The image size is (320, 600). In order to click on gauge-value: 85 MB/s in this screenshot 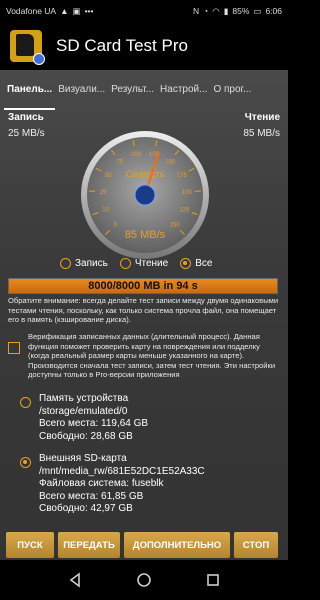, I will do `click(145, 235)`.